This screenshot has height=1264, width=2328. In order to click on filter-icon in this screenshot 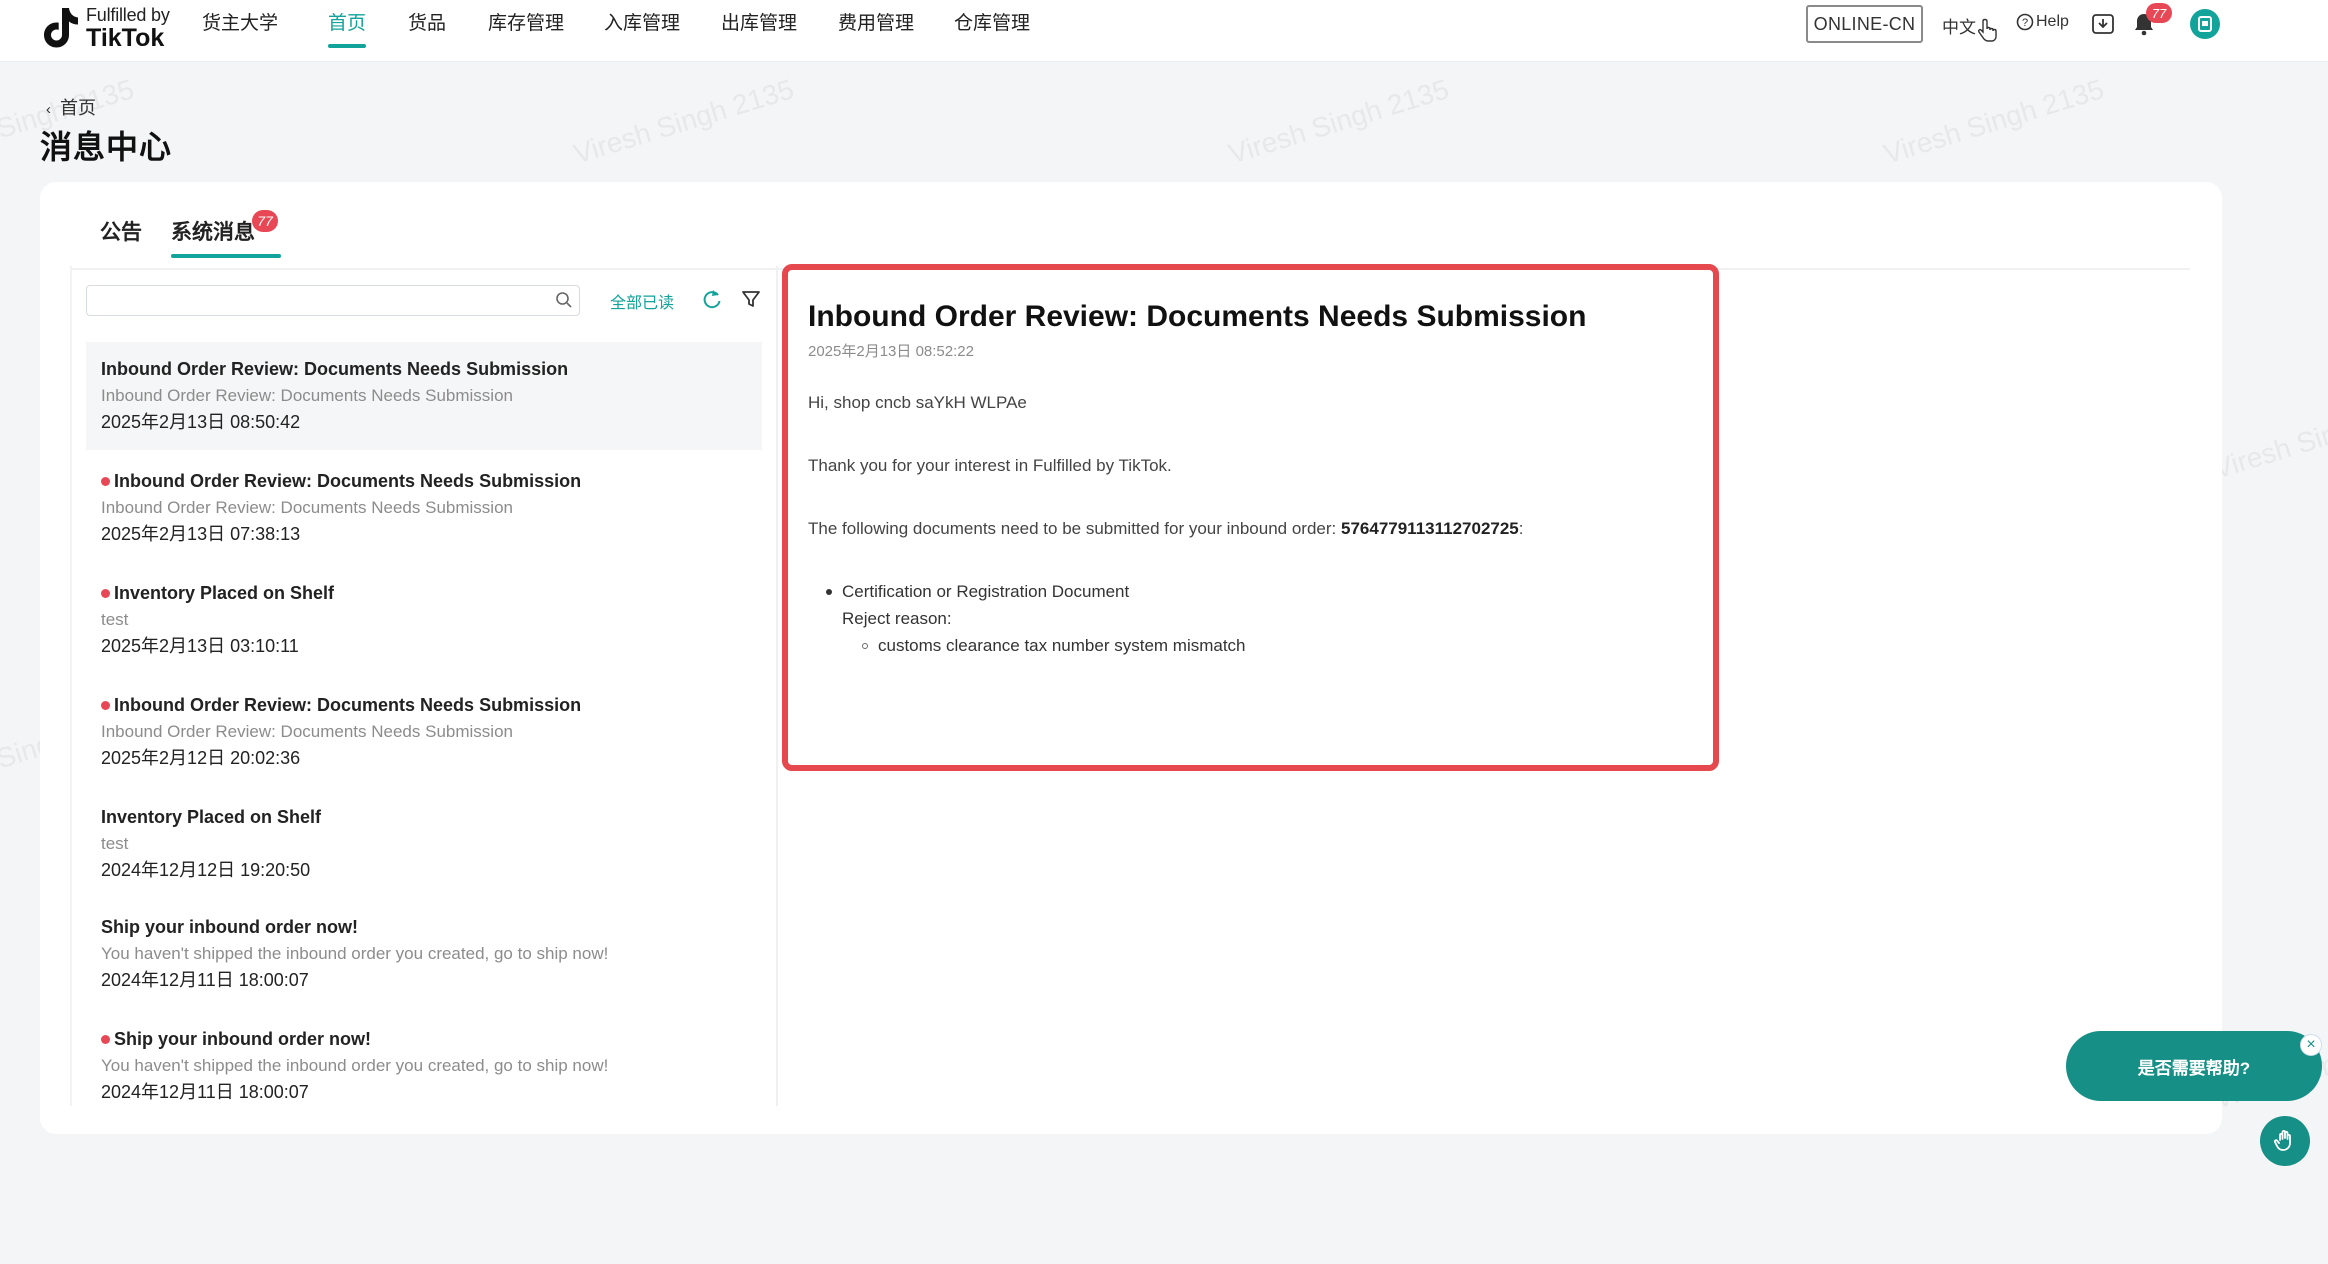, I will do `click(751, 299)`.